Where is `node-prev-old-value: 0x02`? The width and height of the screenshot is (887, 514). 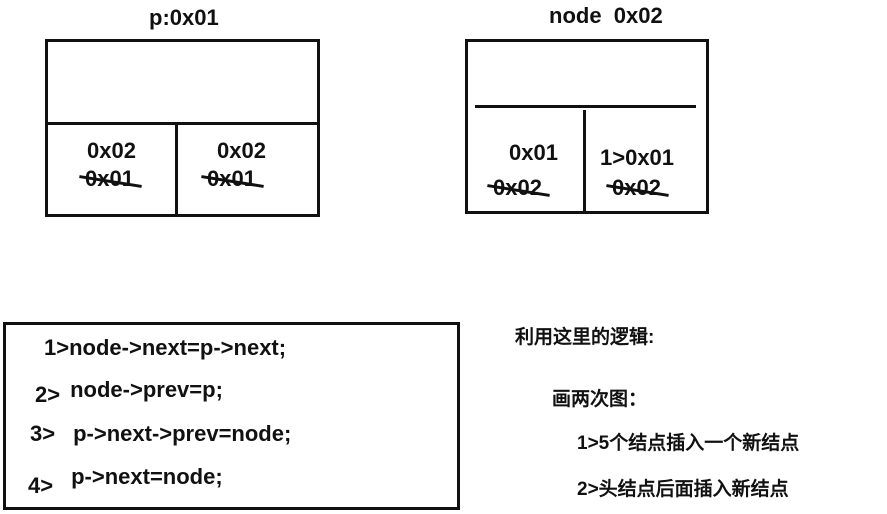
node-prev-old-value: 0x02 is located at coordinates (518, 188).